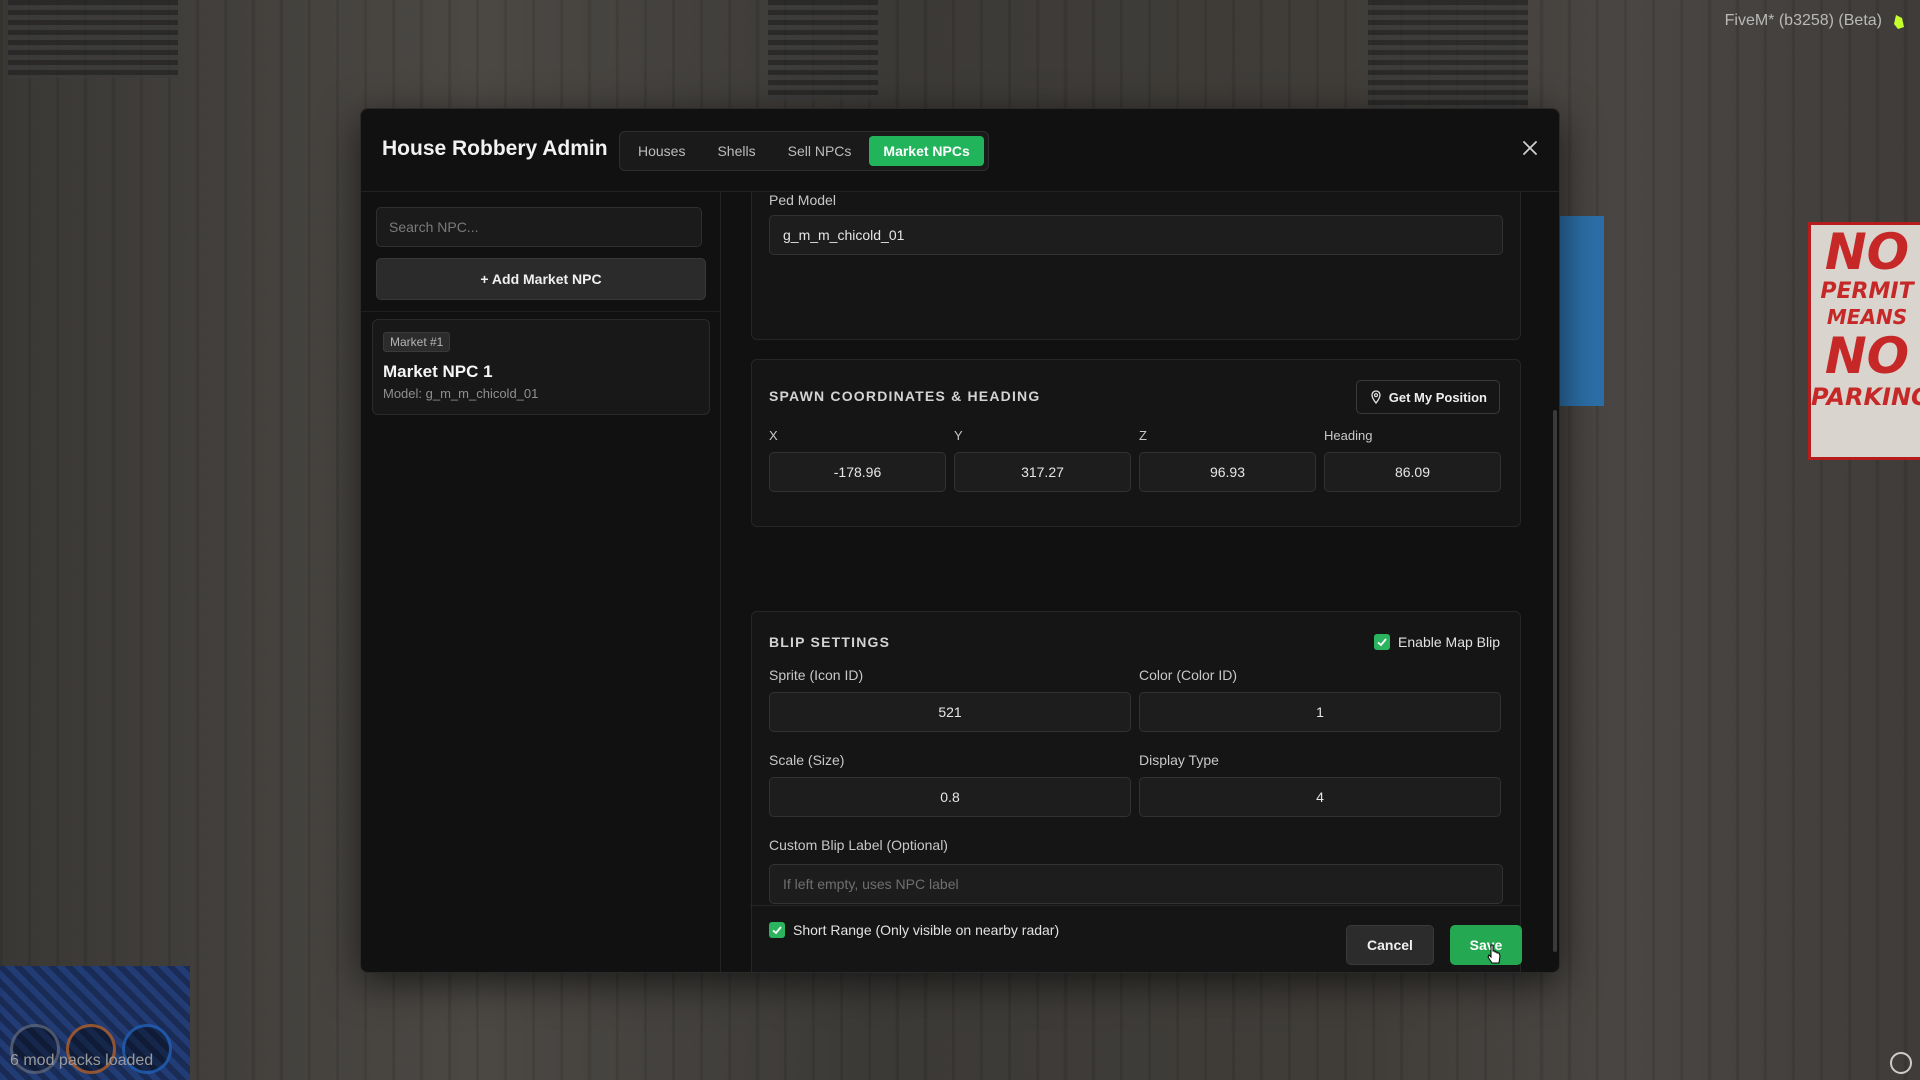  What do you see at coordinates (1867, 356) in the screenshot?
I see `sign-text-no-2: NO` at bounding box center [1867, 356].